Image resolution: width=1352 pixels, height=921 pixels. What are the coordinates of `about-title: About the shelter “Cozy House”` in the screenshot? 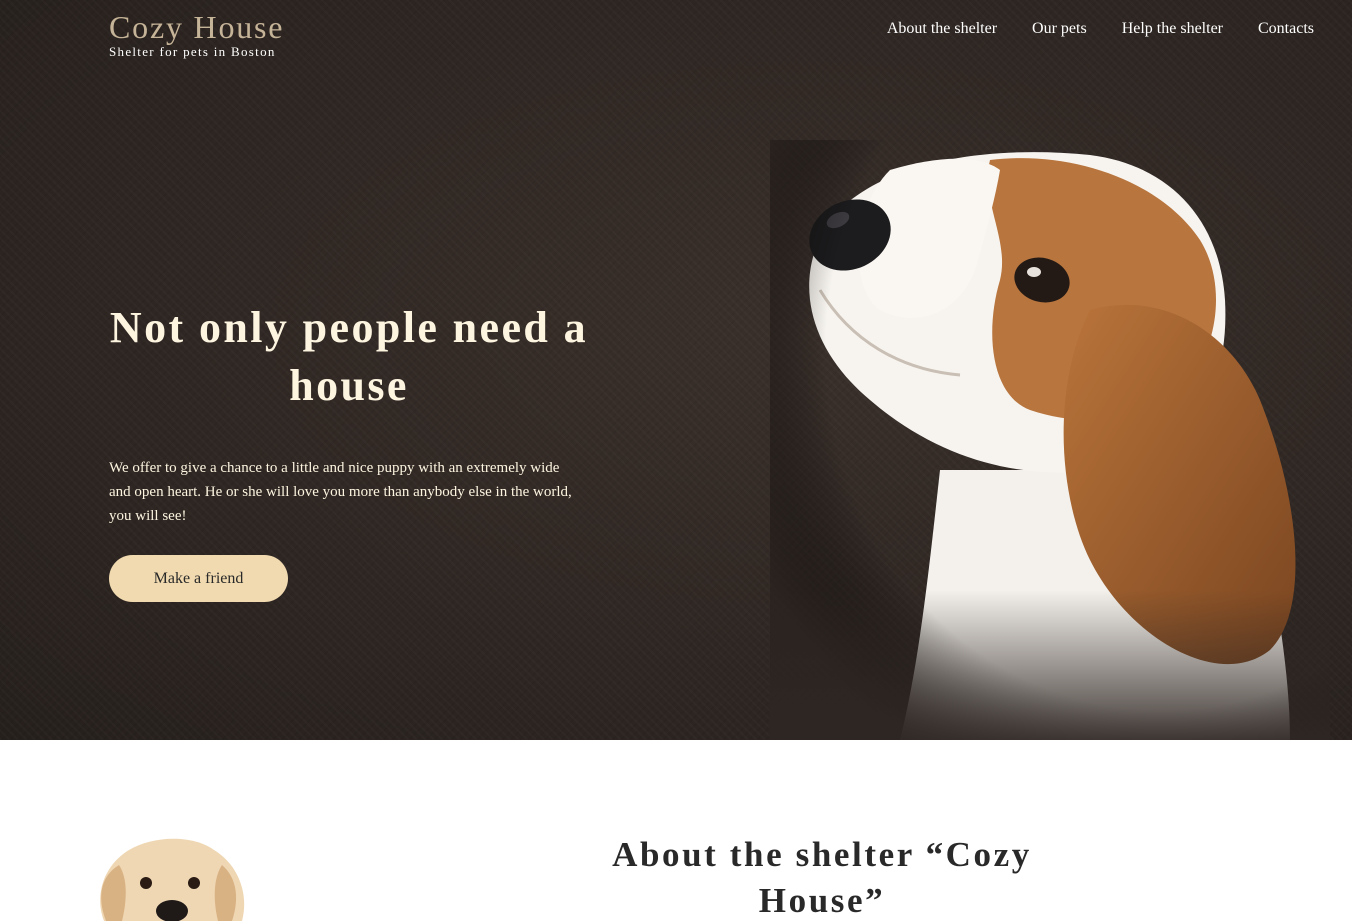 It's located at (822, 877).